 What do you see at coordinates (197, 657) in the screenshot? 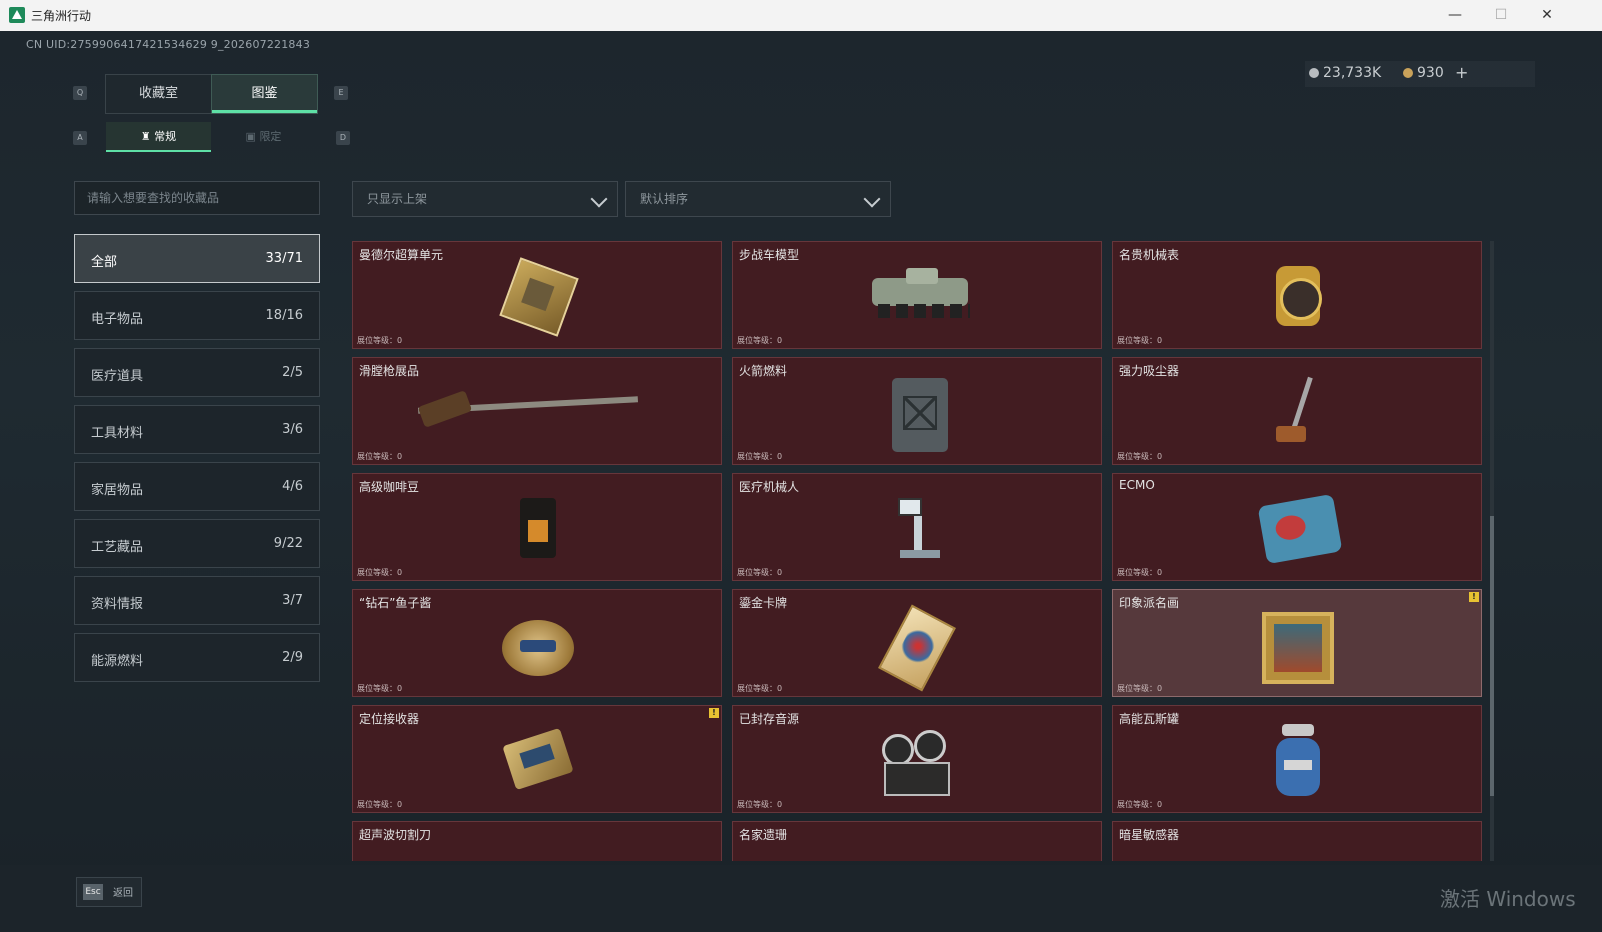
I see `category-energy: 能源燃料 2/9` at bounding box center [197, 657].